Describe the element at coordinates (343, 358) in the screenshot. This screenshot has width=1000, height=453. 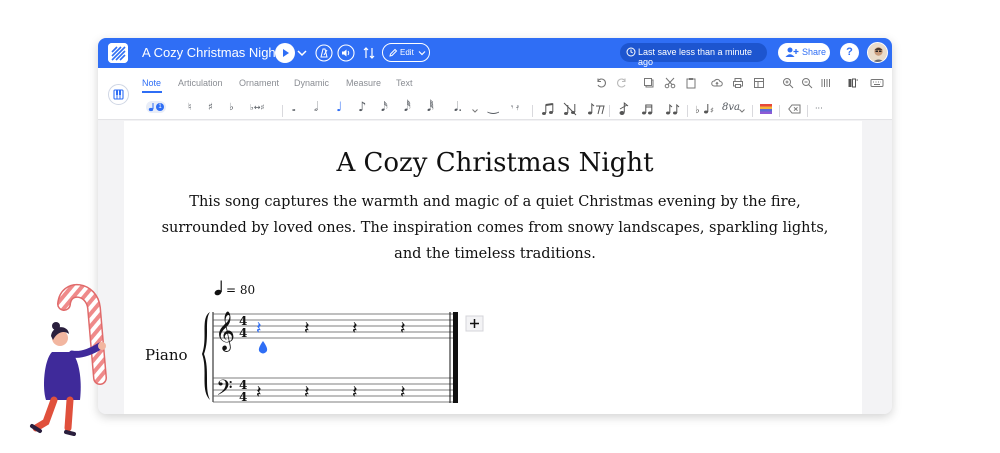
I see `score-staff-system: 𝄞 𝄢 4 4 4 4 𝄽 𝄽 𝄽 𝄽 𝄽 𝄽 𝄽 𝄽` at that location.